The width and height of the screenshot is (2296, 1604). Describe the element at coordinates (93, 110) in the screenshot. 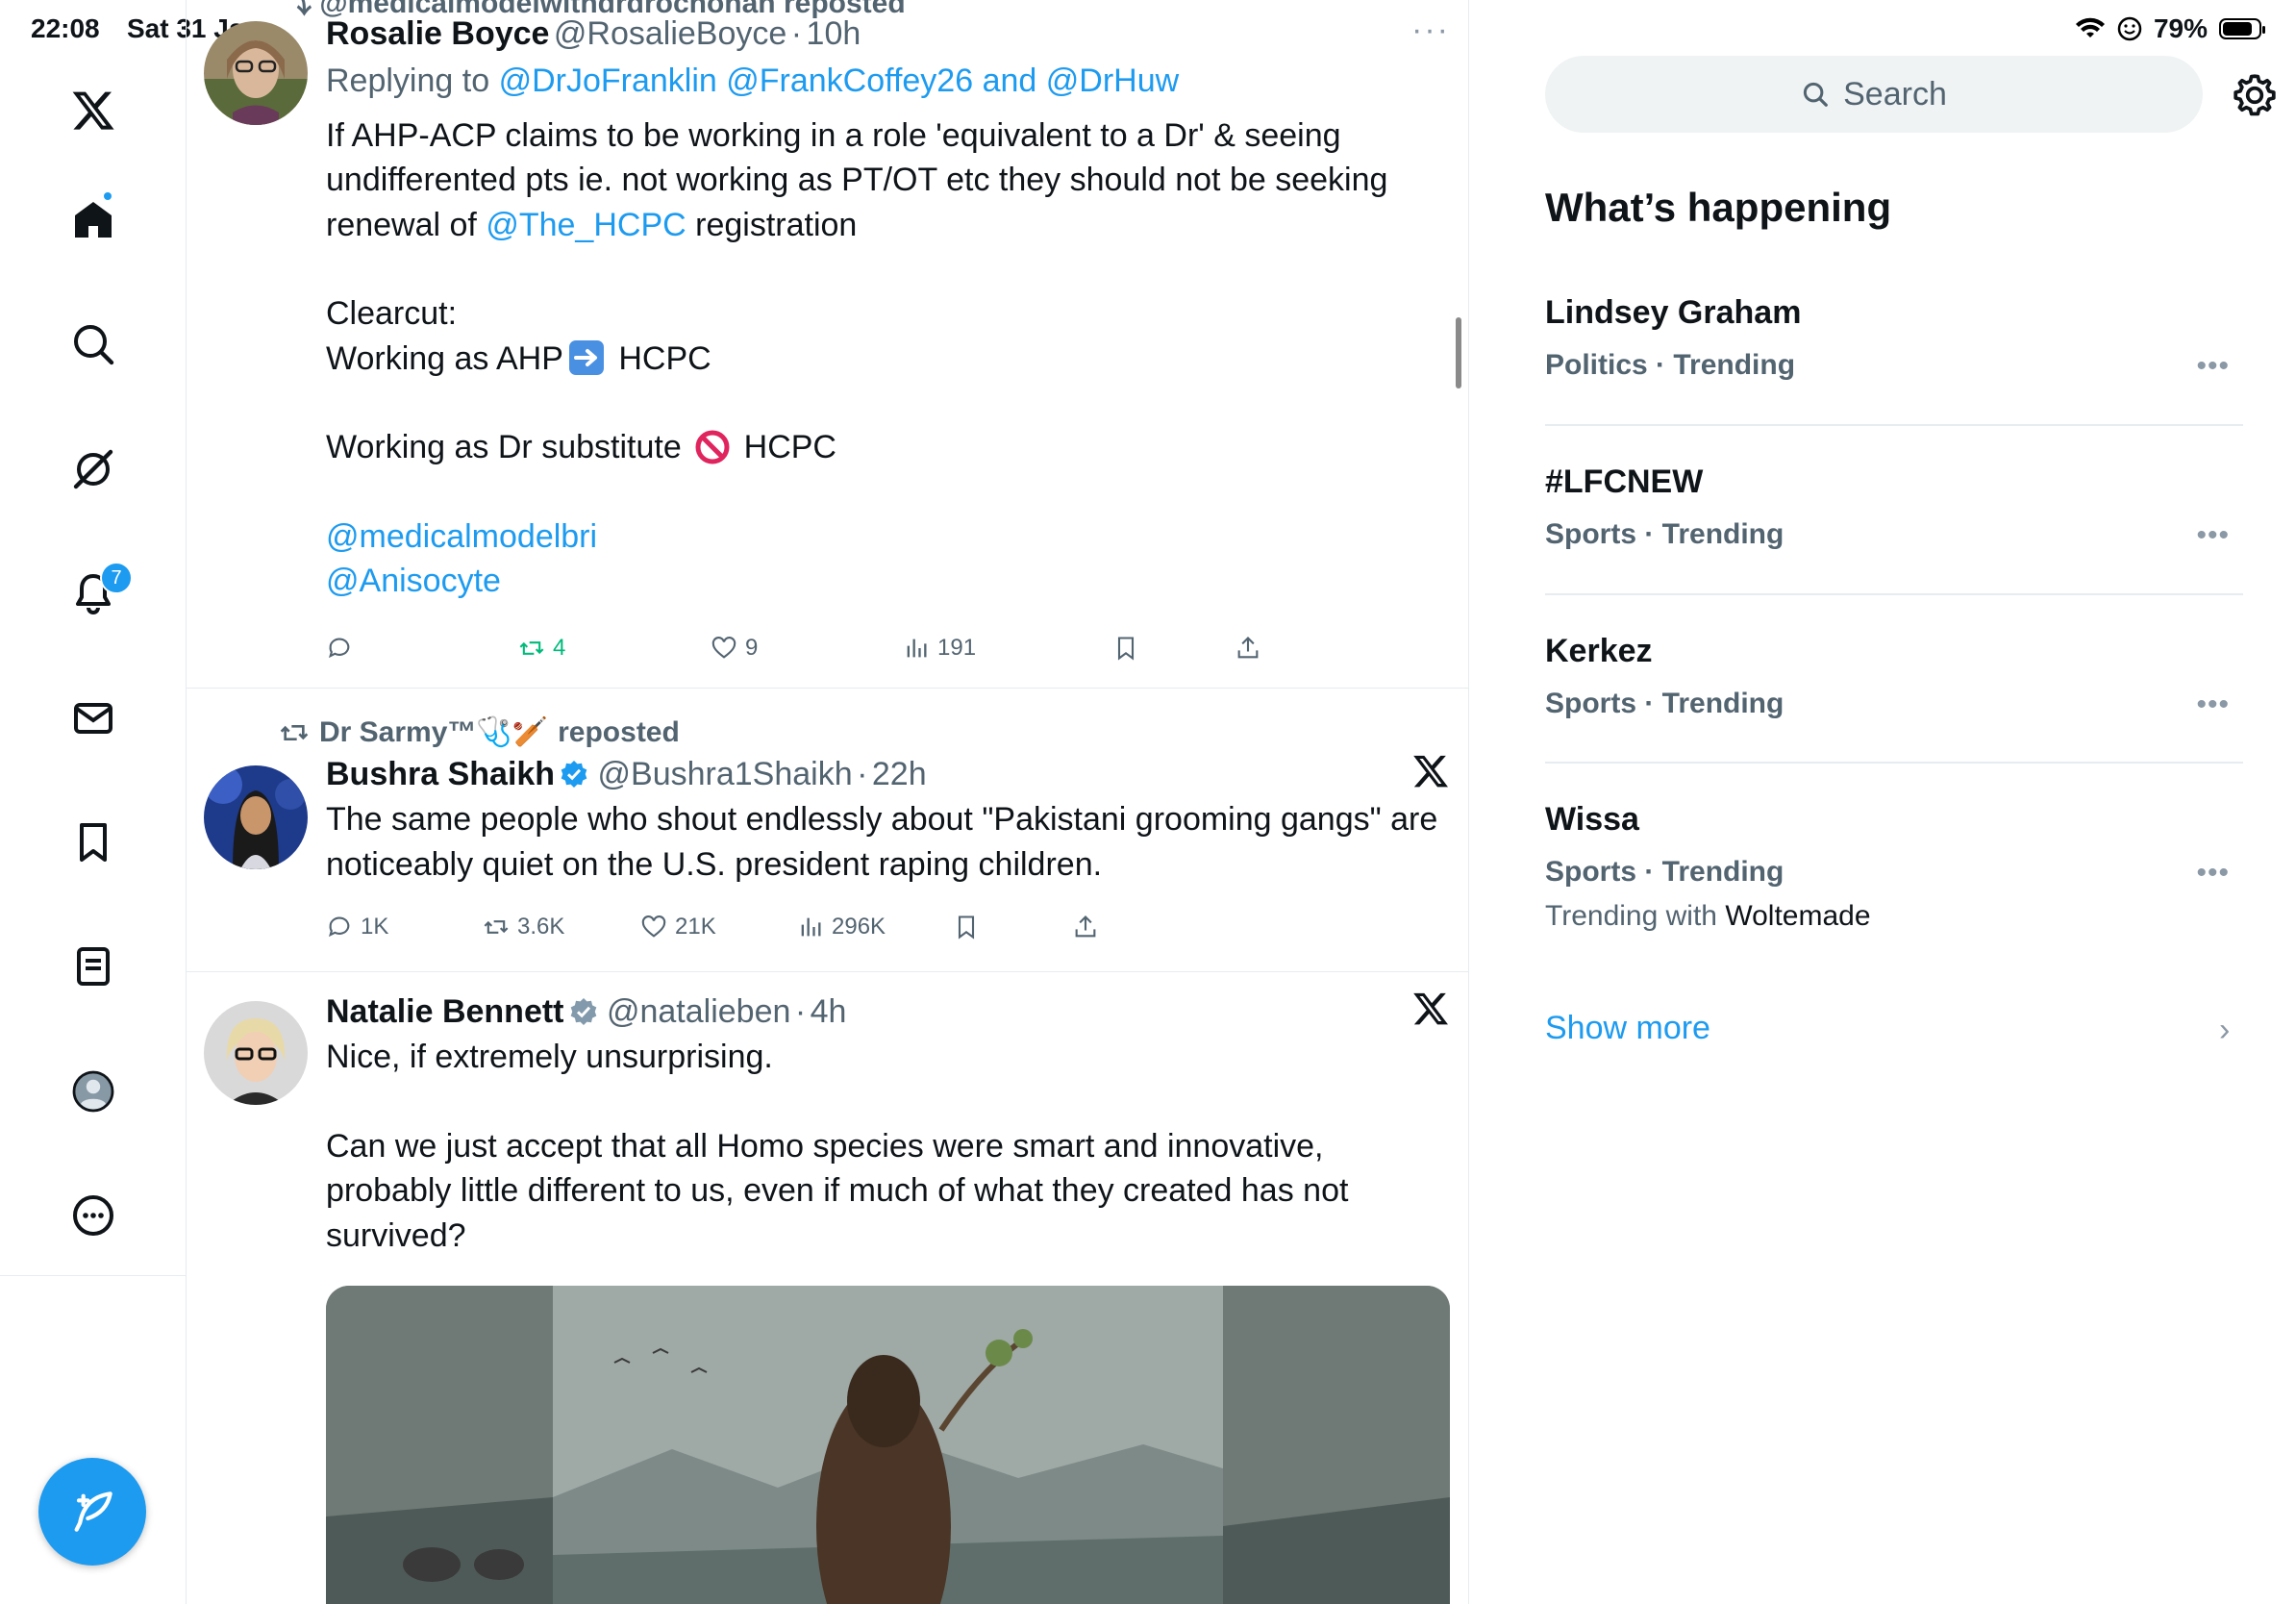

I see `x-logo-icon` at that location.